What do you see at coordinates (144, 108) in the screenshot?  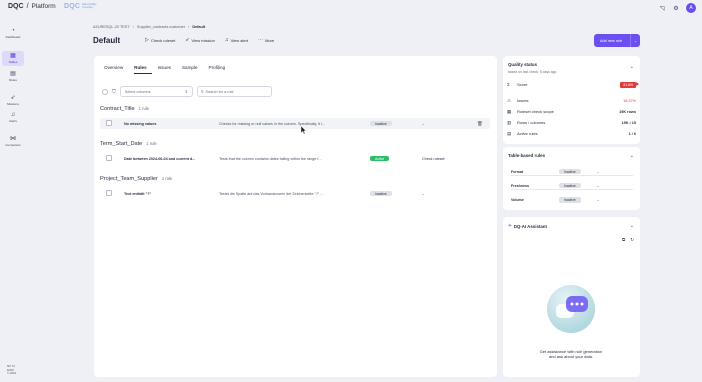 I see `group-count: 1 rule` at bounding box center [144, 108].